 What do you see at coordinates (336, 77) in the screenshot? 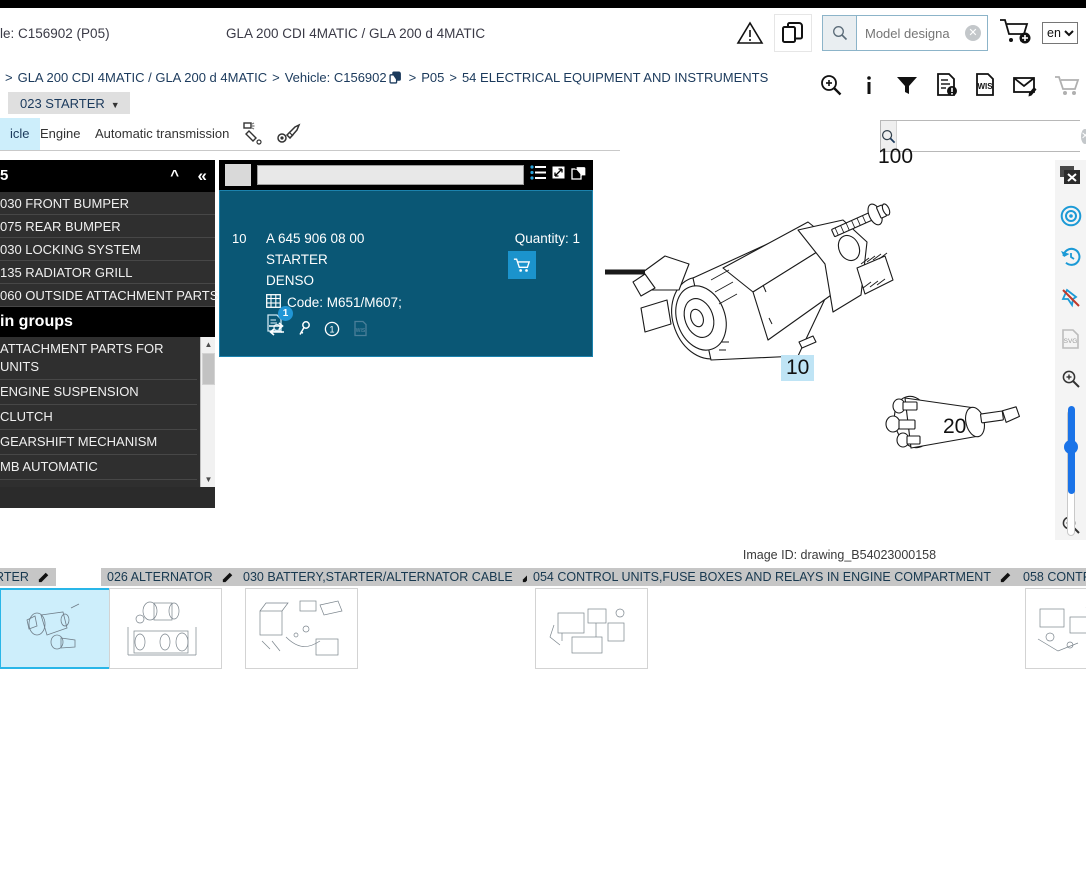
I see `breadcrumb-item-1: Vehicle: C156902` at bounding box center [336, 77].